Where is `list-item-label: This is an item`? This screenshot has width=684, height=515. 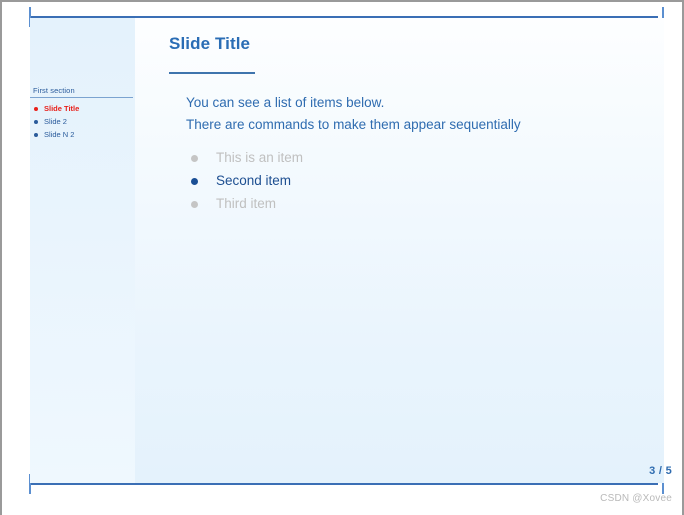
list-item-label: This is an item is located at coordinates (260, 157).